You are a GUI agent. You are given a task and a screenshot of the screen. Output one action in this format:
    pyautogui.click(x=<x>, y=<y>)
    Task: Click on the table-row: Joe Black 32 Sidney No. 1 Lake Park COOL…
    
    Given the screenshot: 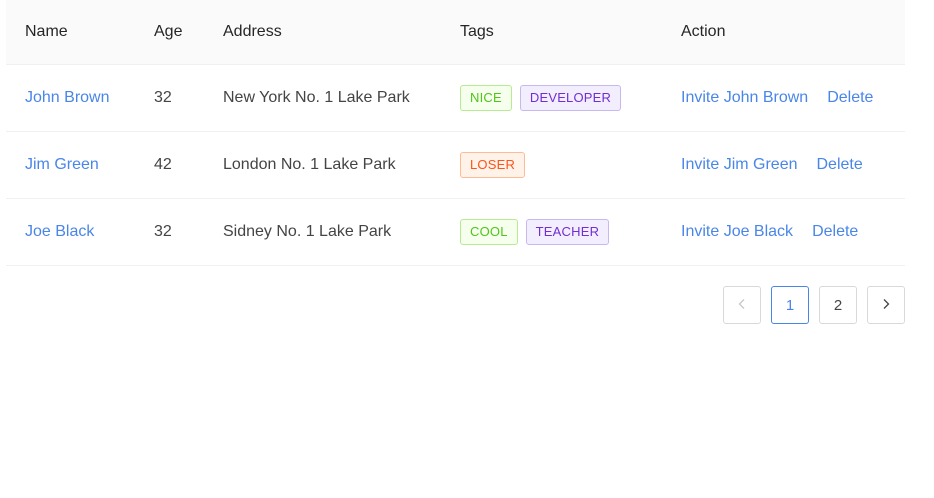 What is the action you would take?
    pyautogui.click(x=455, y=232)
    